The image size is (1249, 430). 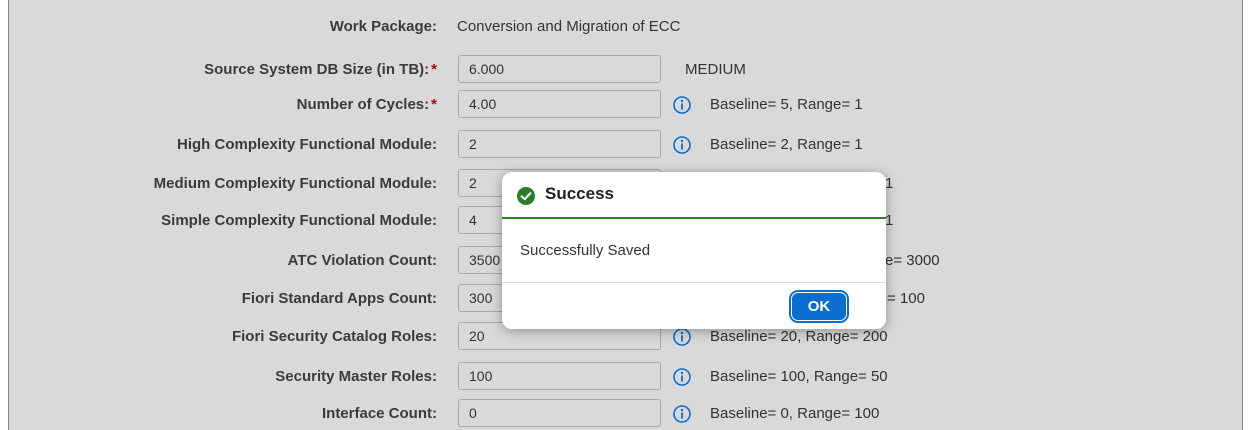 What do you see at coordinates (579, 193) in the screenshot?
I see `dialog-title: Success` at bounding box center [579, 193].